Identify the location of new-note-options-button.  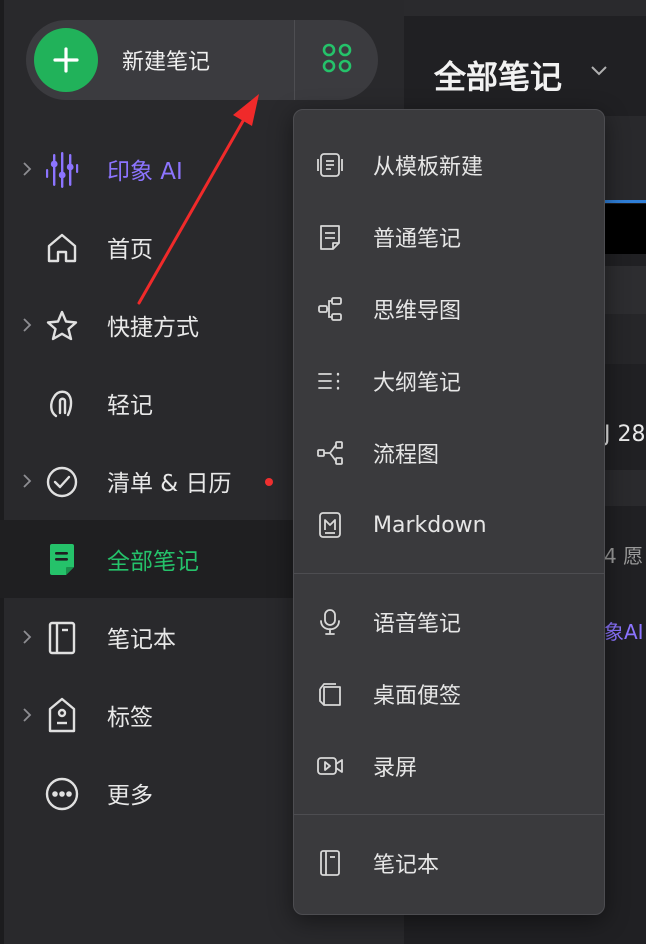
(336, 60).